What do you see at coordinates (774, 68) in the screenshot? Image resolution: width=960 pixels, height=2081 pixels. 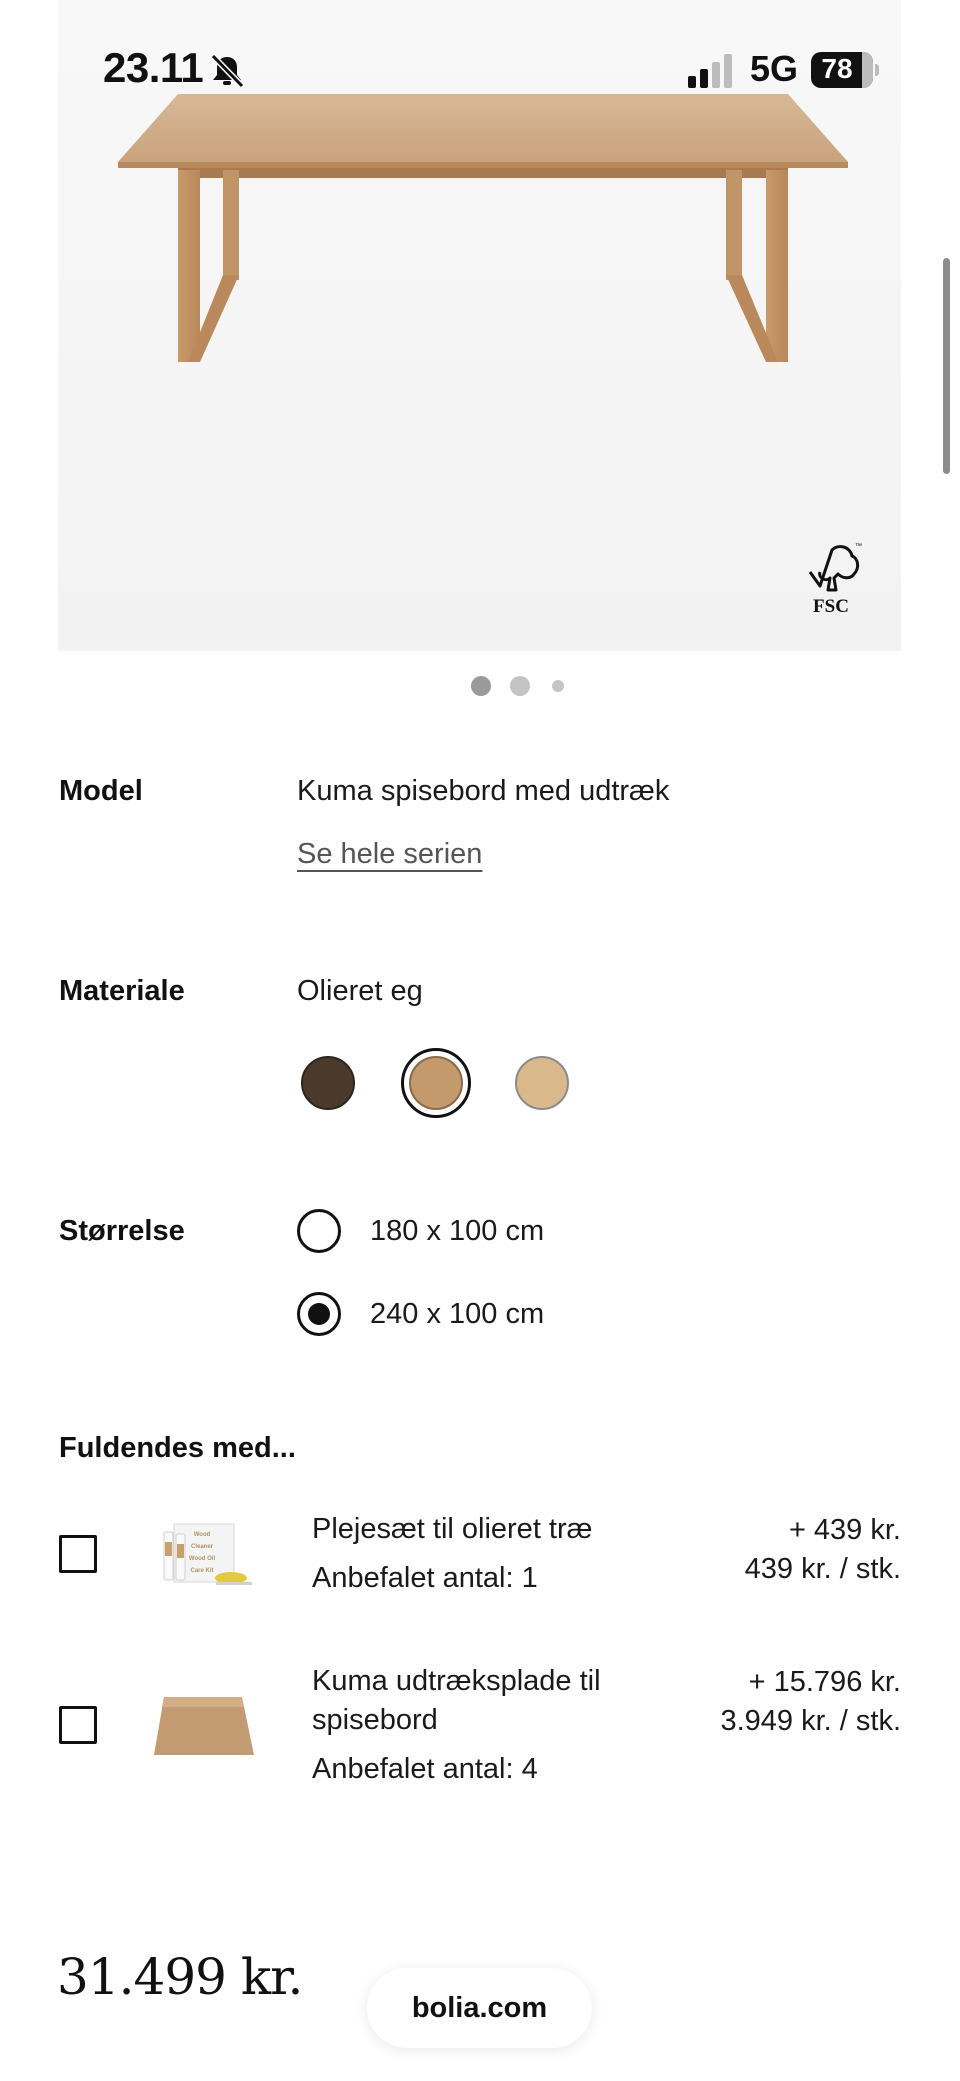 I see `network-label: 5G` at bounding box center [774, 68].